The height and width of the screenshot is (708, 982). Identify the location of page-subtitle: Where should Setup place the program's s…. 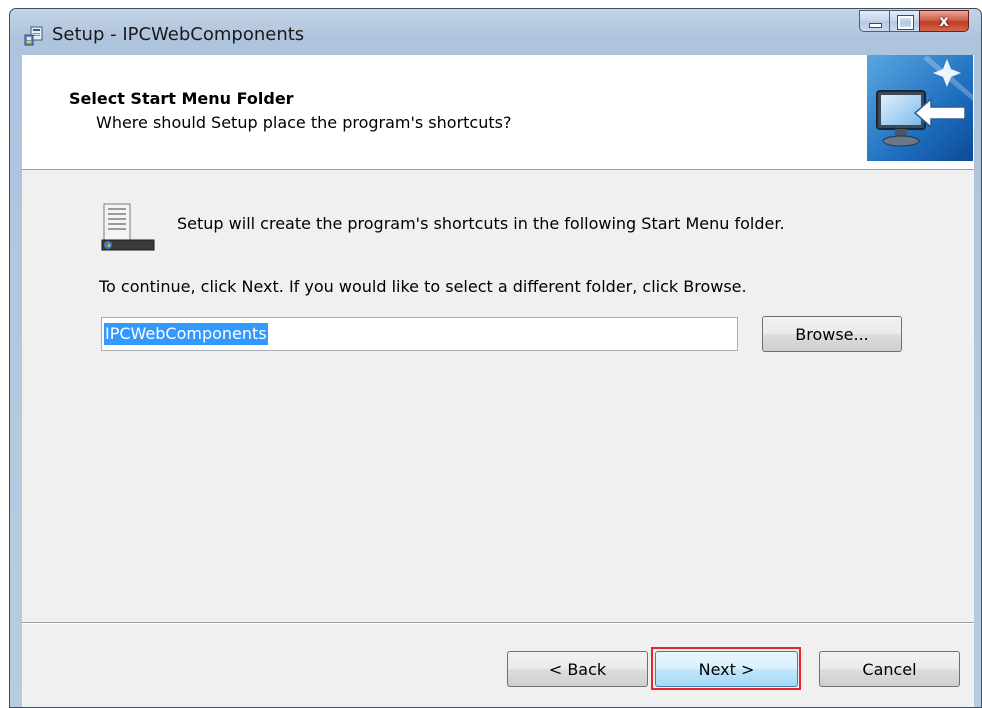
(304, 122).